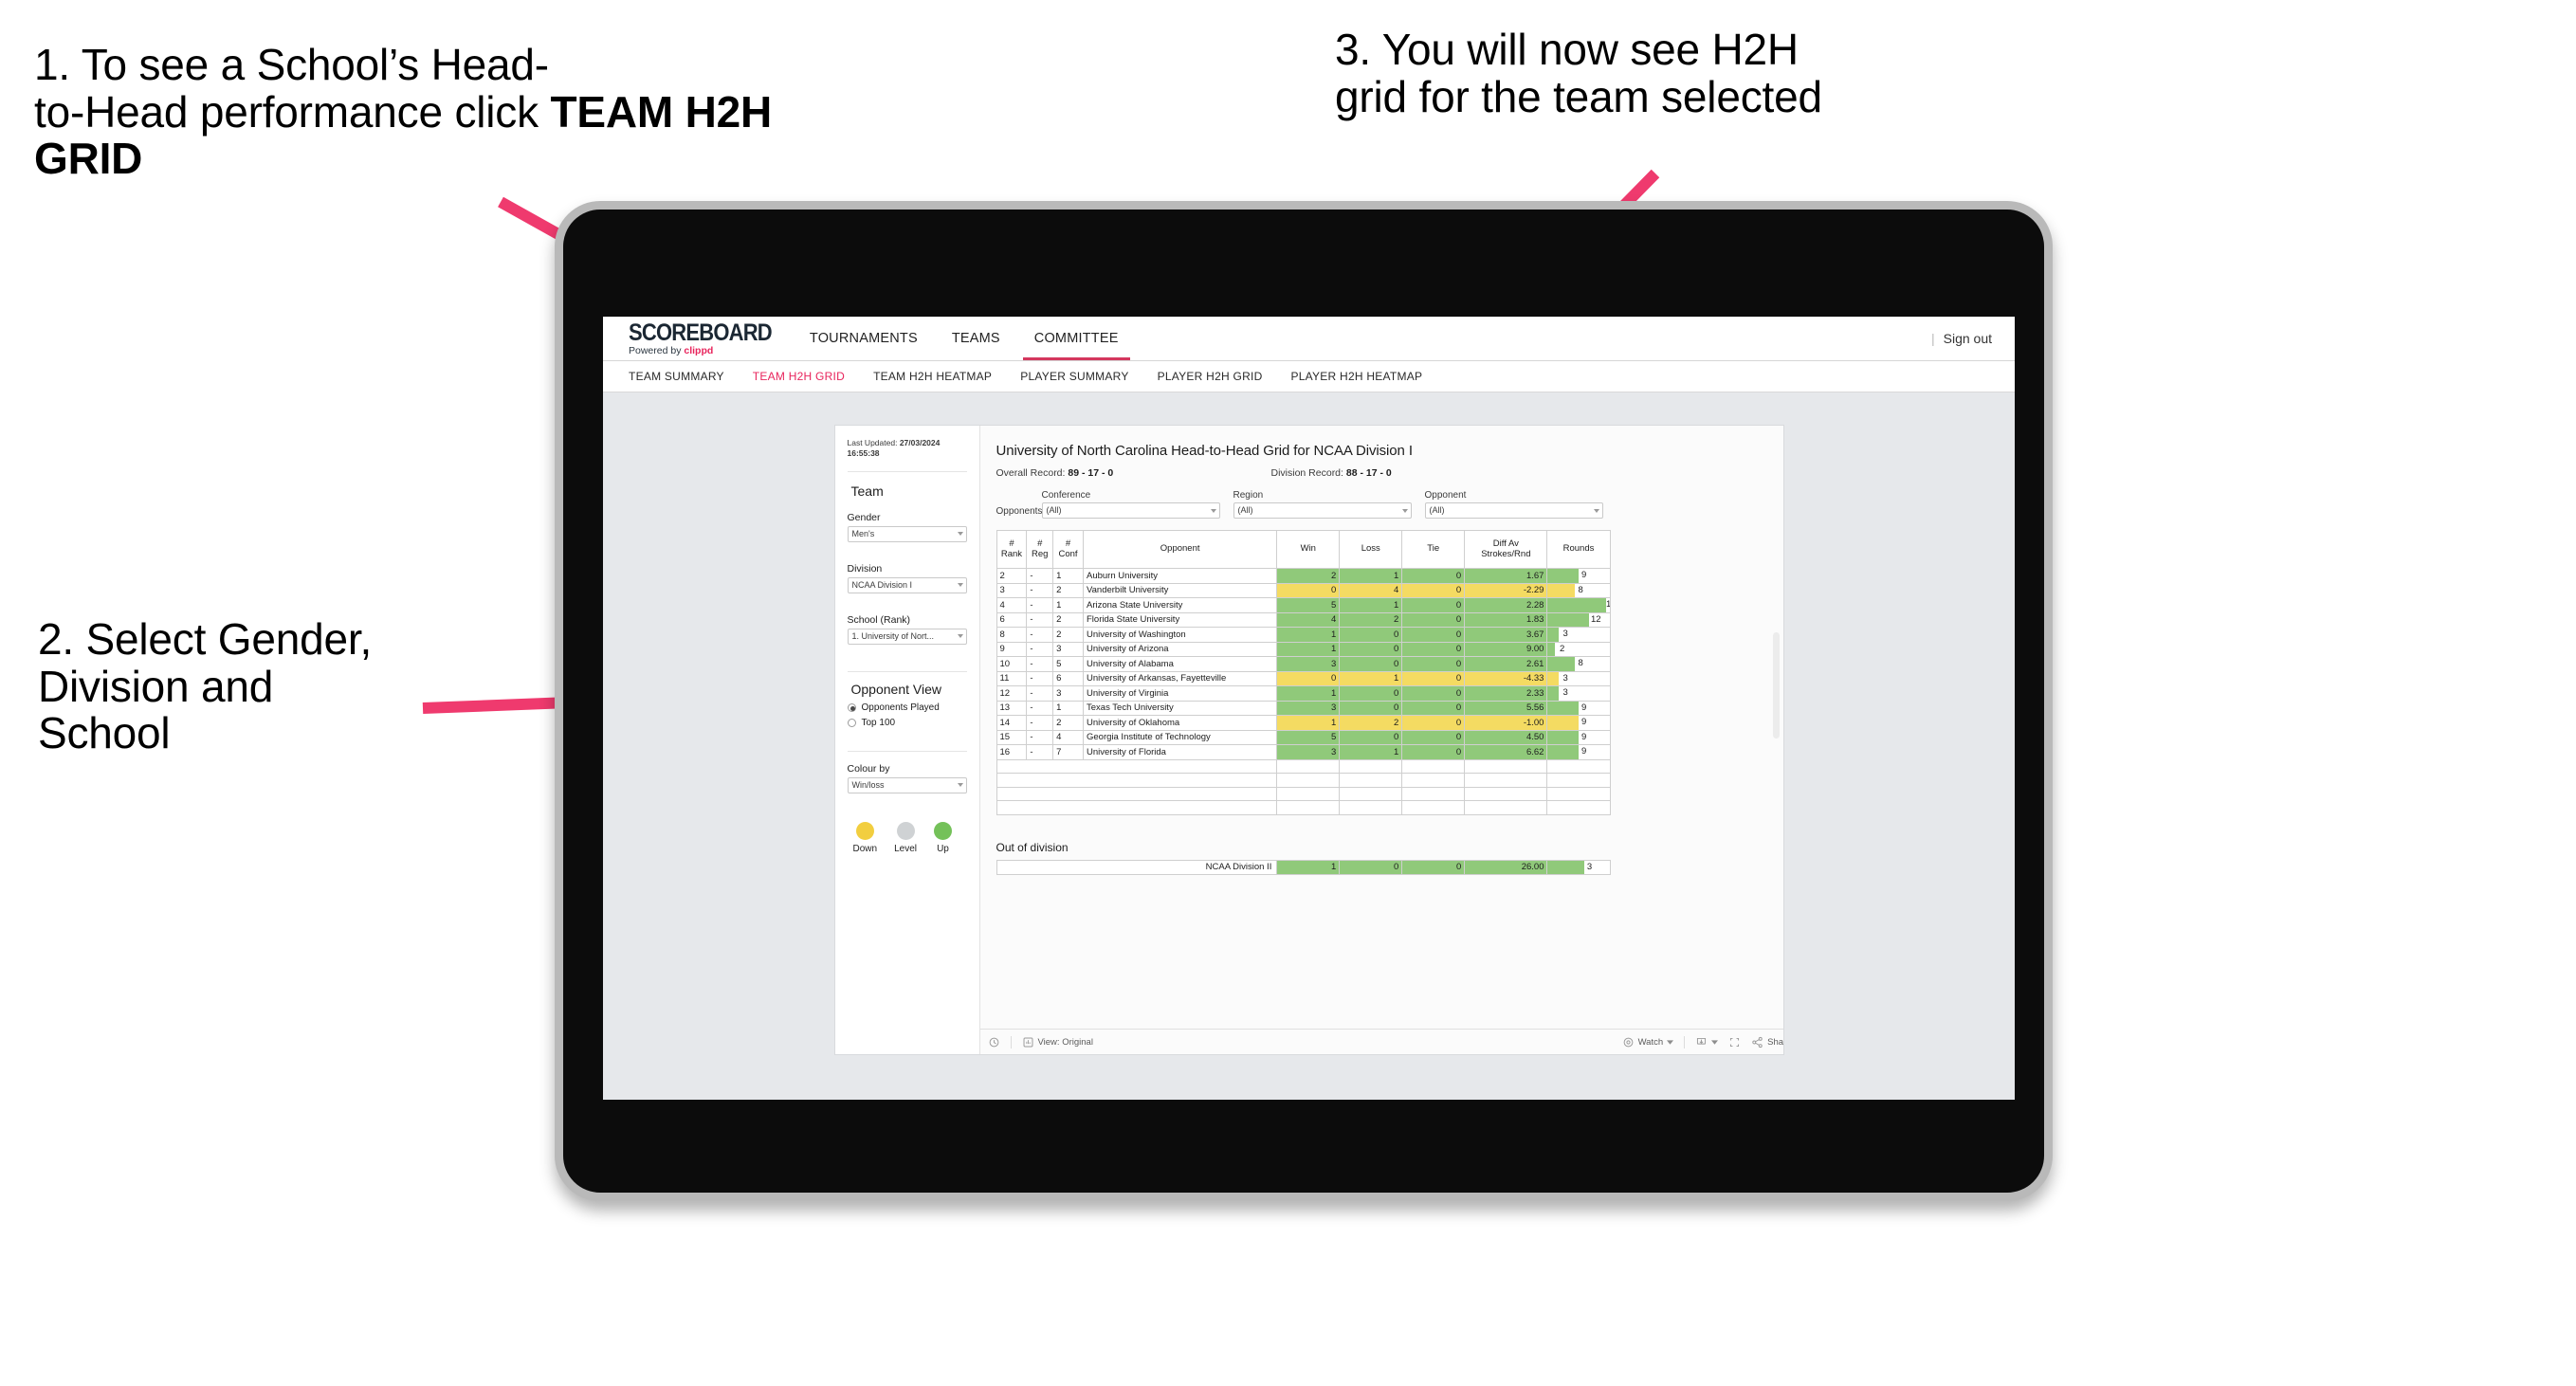 The width and height of the screenshot is (2576, 1386). What do you see at coordinates (684, 376) in the screenshot?
I see `subnav-team-summary: TEAM SUMMARY` at bounding box center [684, 376].